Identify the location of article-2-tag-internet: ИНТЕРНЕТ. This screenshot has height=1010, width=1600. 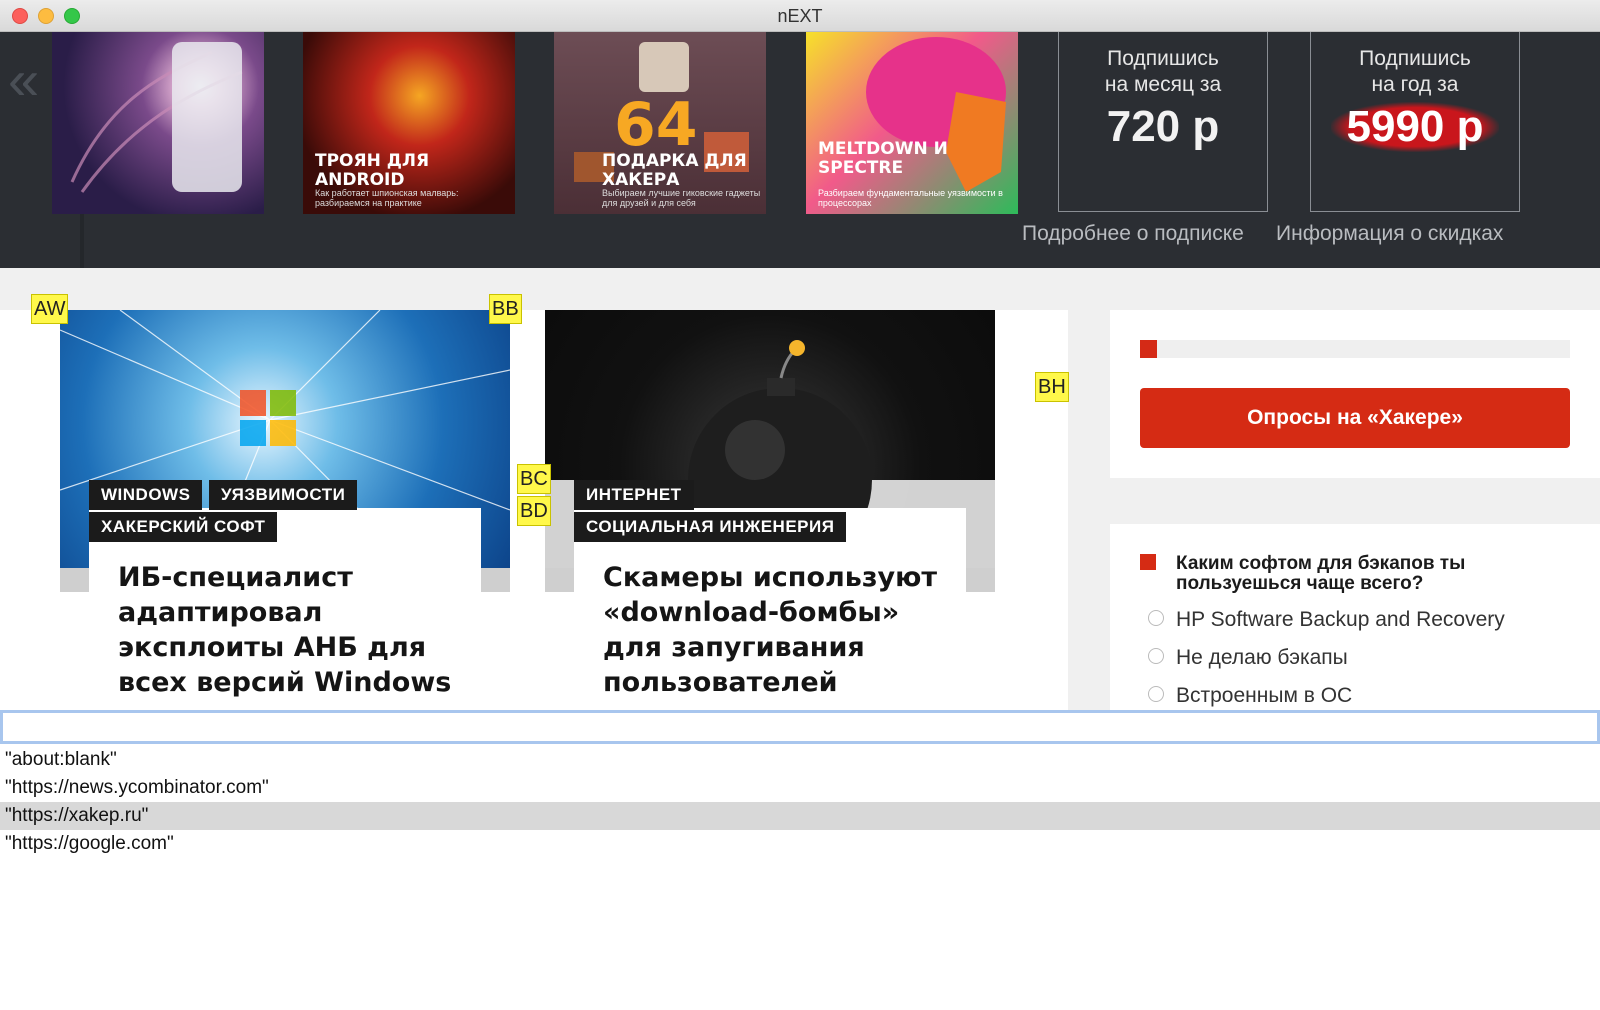
(634, 495).